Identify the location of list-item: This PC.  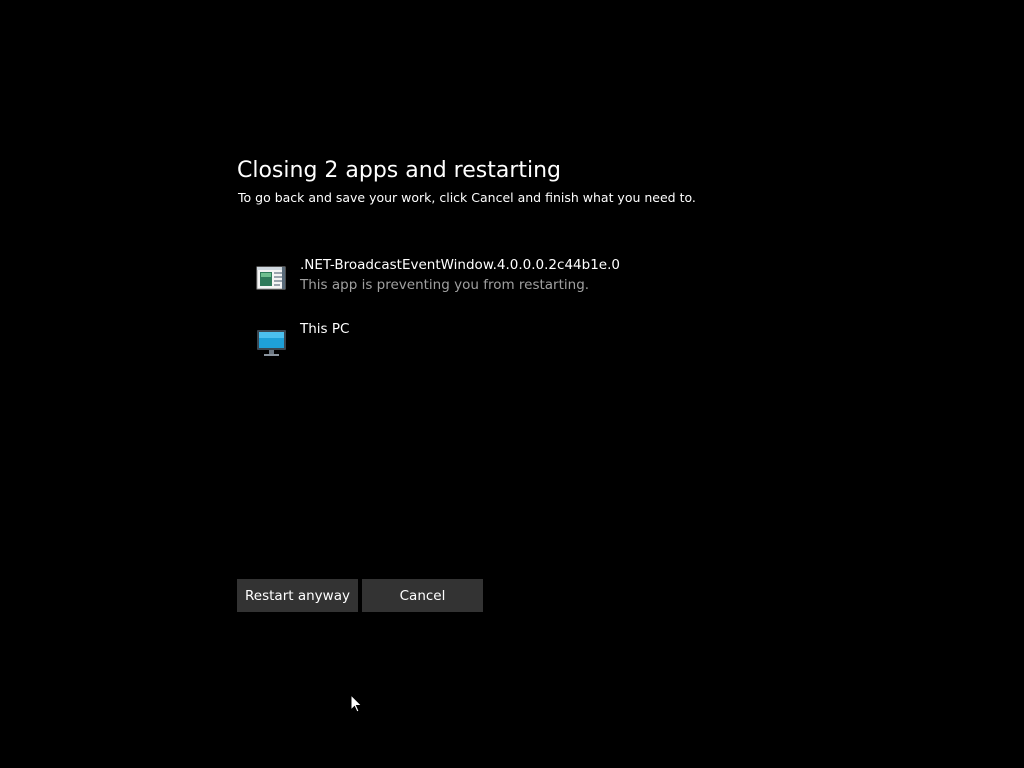
(504, 352).